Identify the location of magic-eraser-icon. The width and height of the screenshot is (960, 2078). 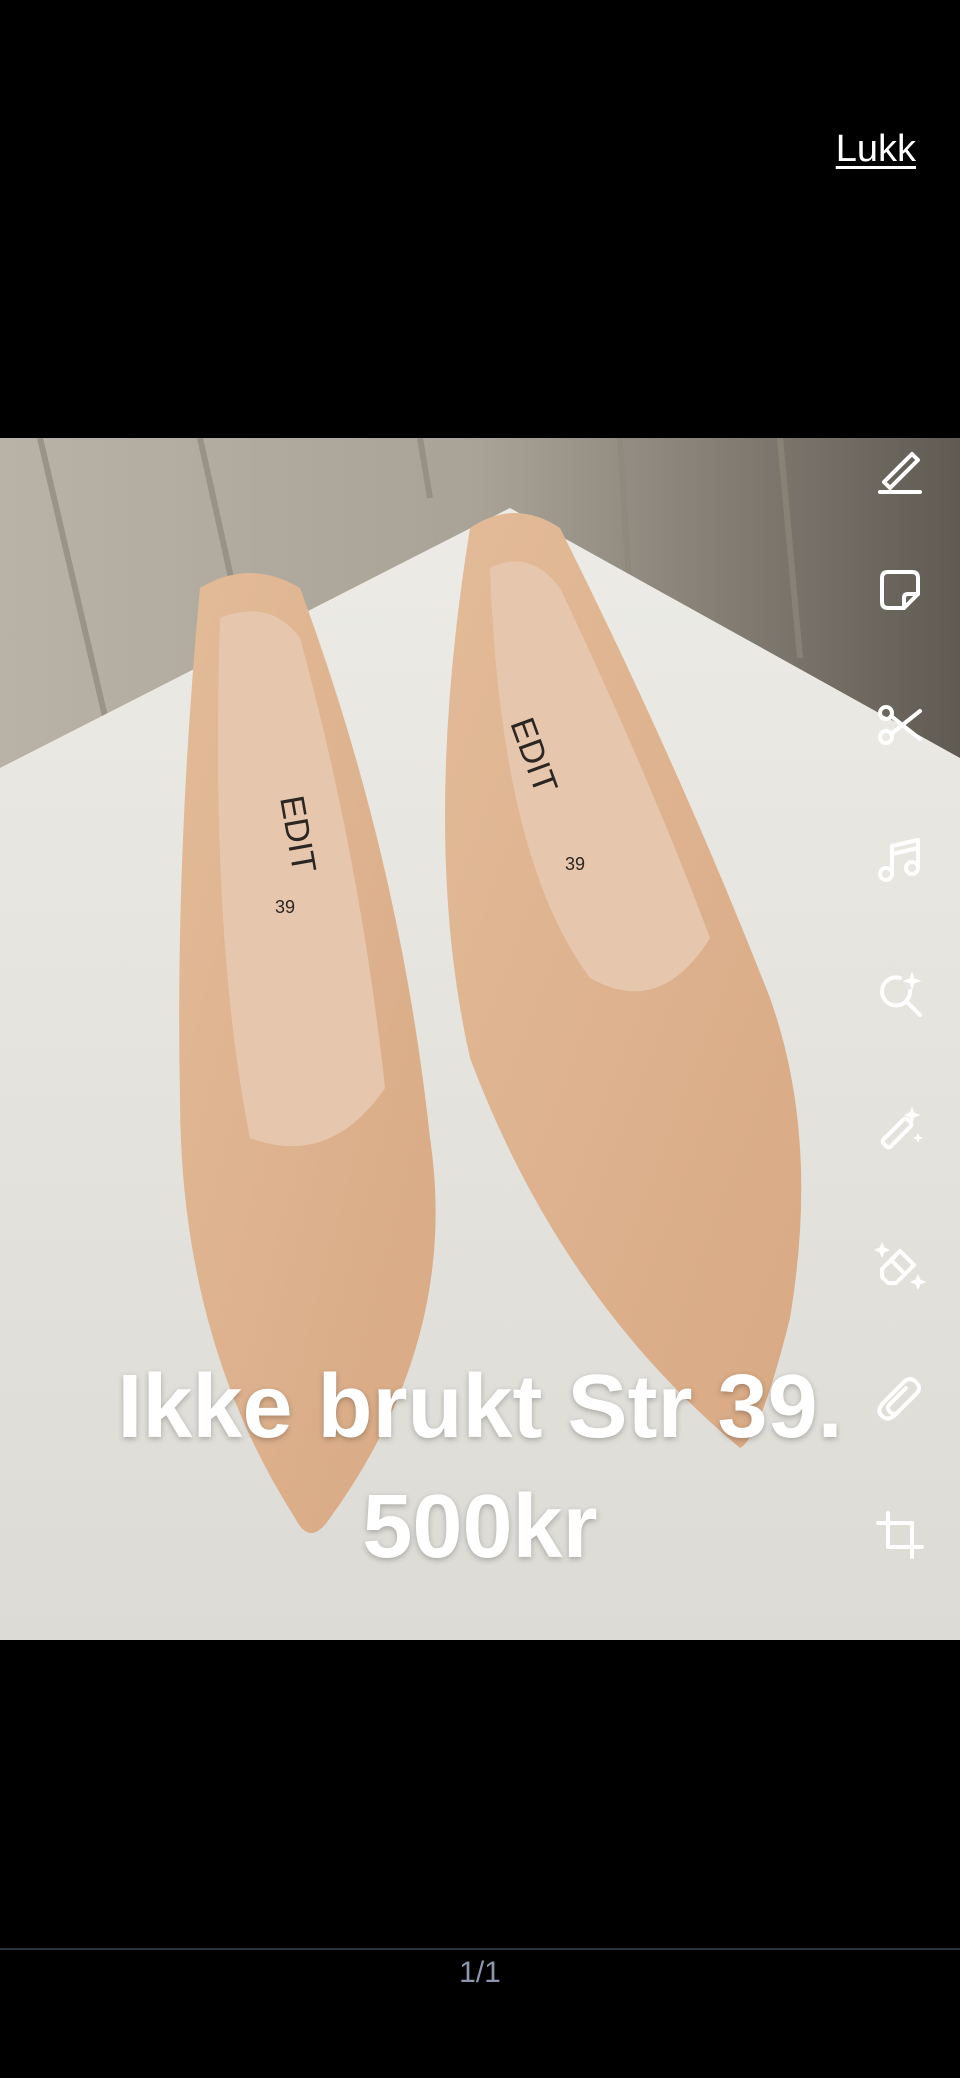
(900, 1265).